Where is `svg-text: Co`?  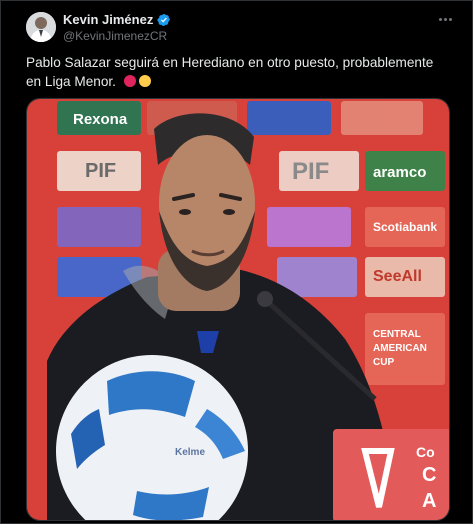
svg-text: Co is located at coordinates (425, 452).